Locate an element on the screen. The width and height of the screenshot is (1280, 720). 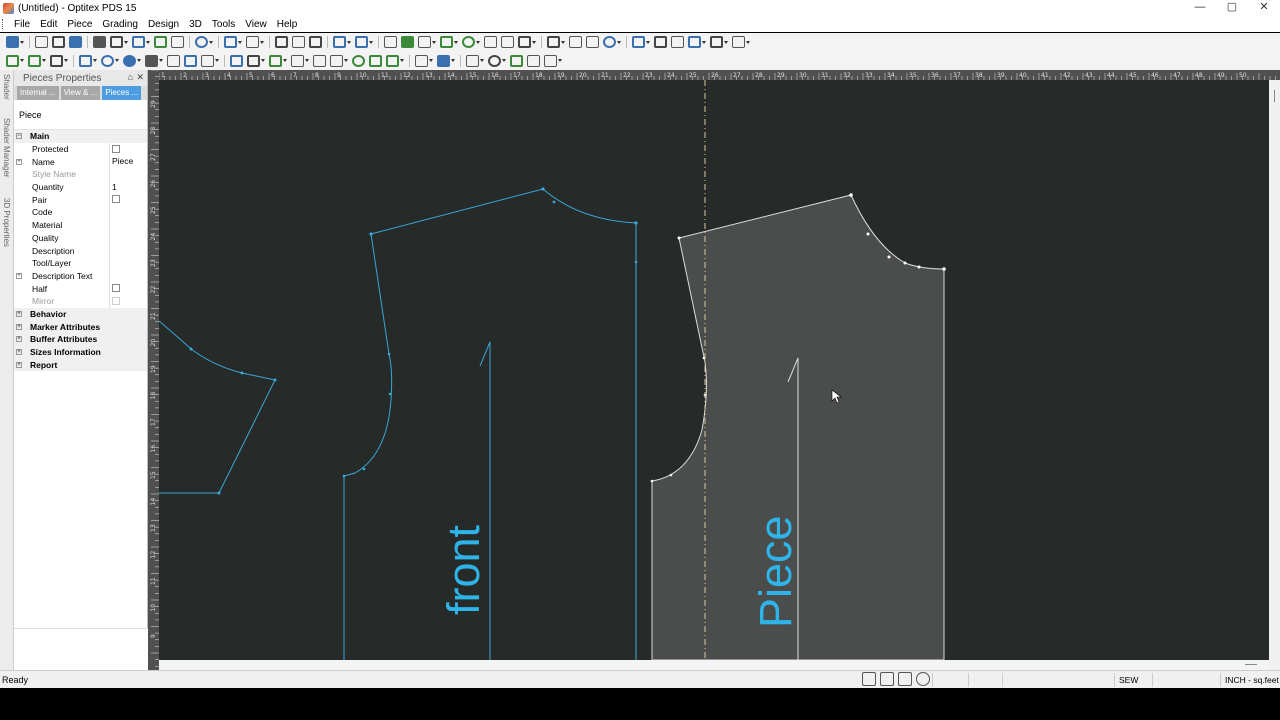
align-icon is located at coordinates (638, 42).